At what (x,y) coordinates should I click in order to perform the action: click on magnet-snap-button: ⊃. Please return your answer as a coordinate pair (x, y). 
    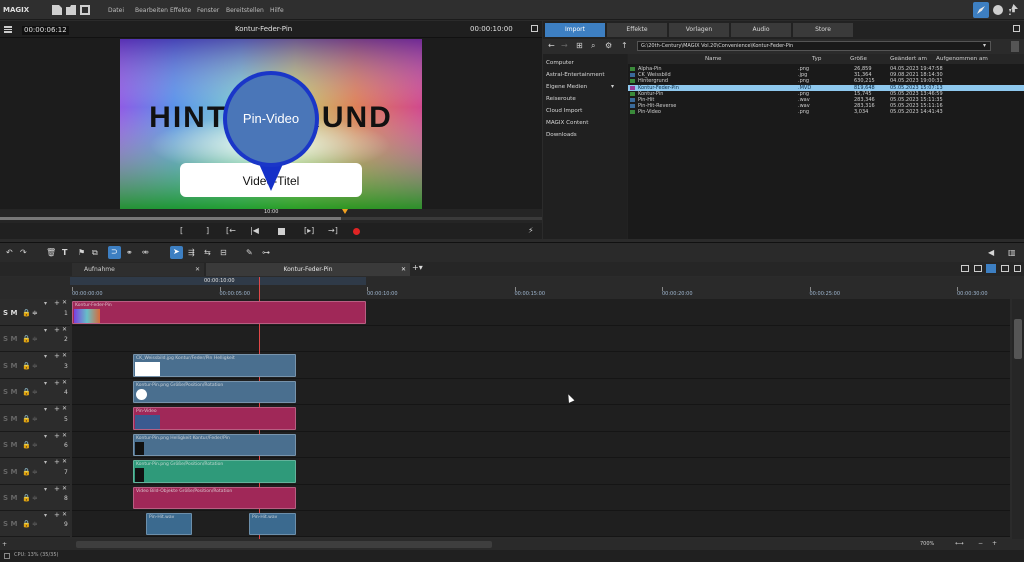
    Looking at the image, I should click on (114, 252).